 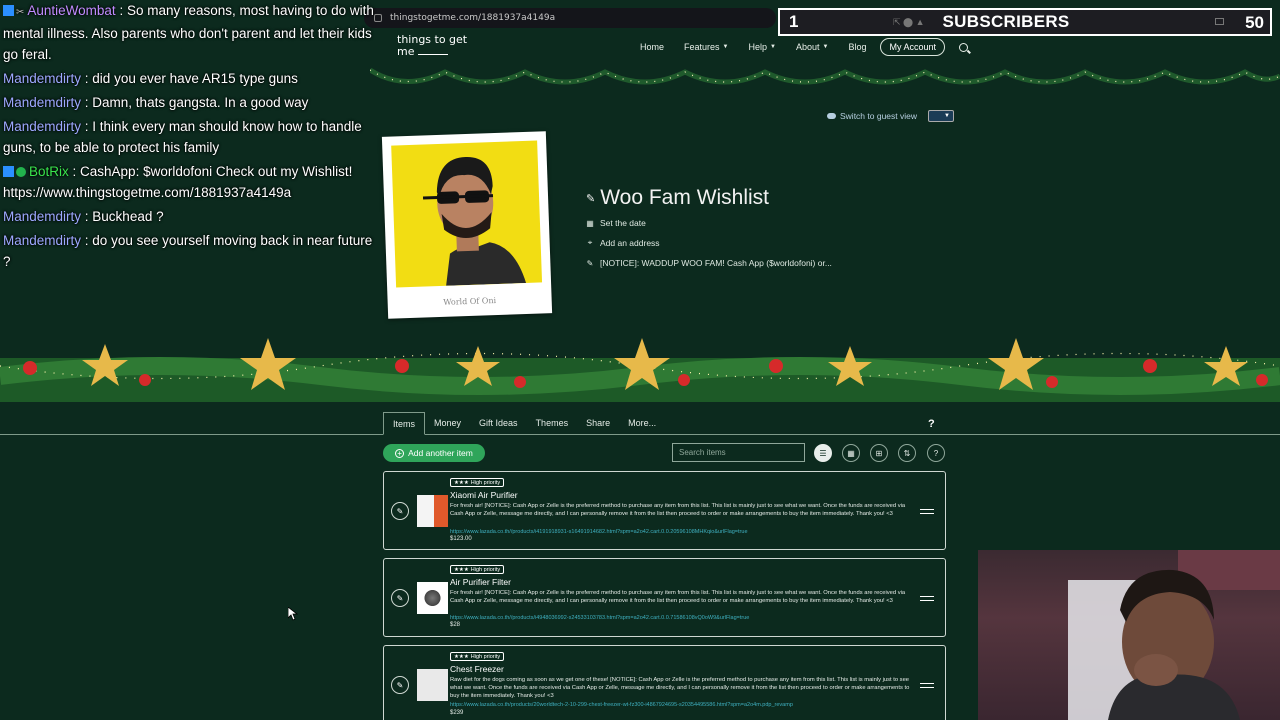 I want to click on search-icon, so click(x=963, y=47).